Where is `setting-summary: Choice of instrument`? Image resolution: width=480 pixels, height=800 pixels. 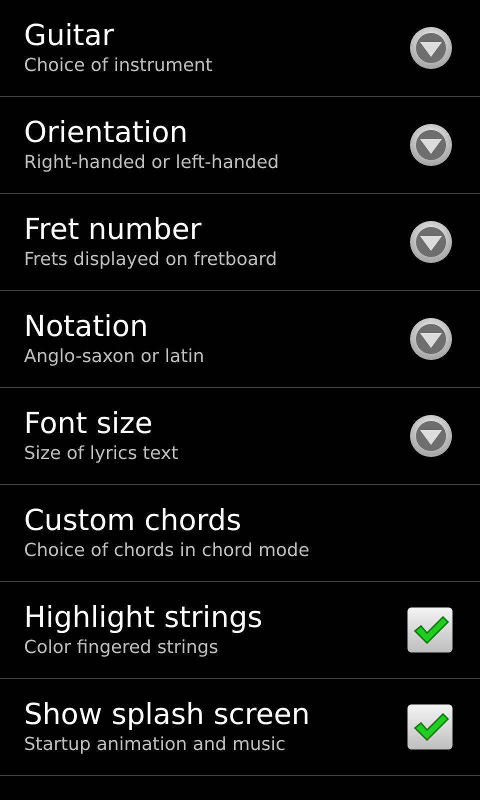
setting-summary: Choice of instrument is located at coordinates (119, 66).